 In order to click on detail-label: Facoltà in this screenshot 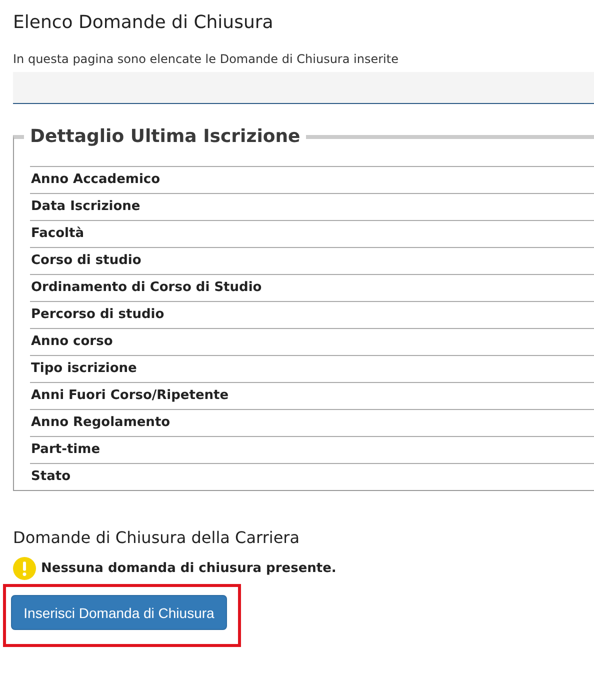, I will do `click(312, 233)`.